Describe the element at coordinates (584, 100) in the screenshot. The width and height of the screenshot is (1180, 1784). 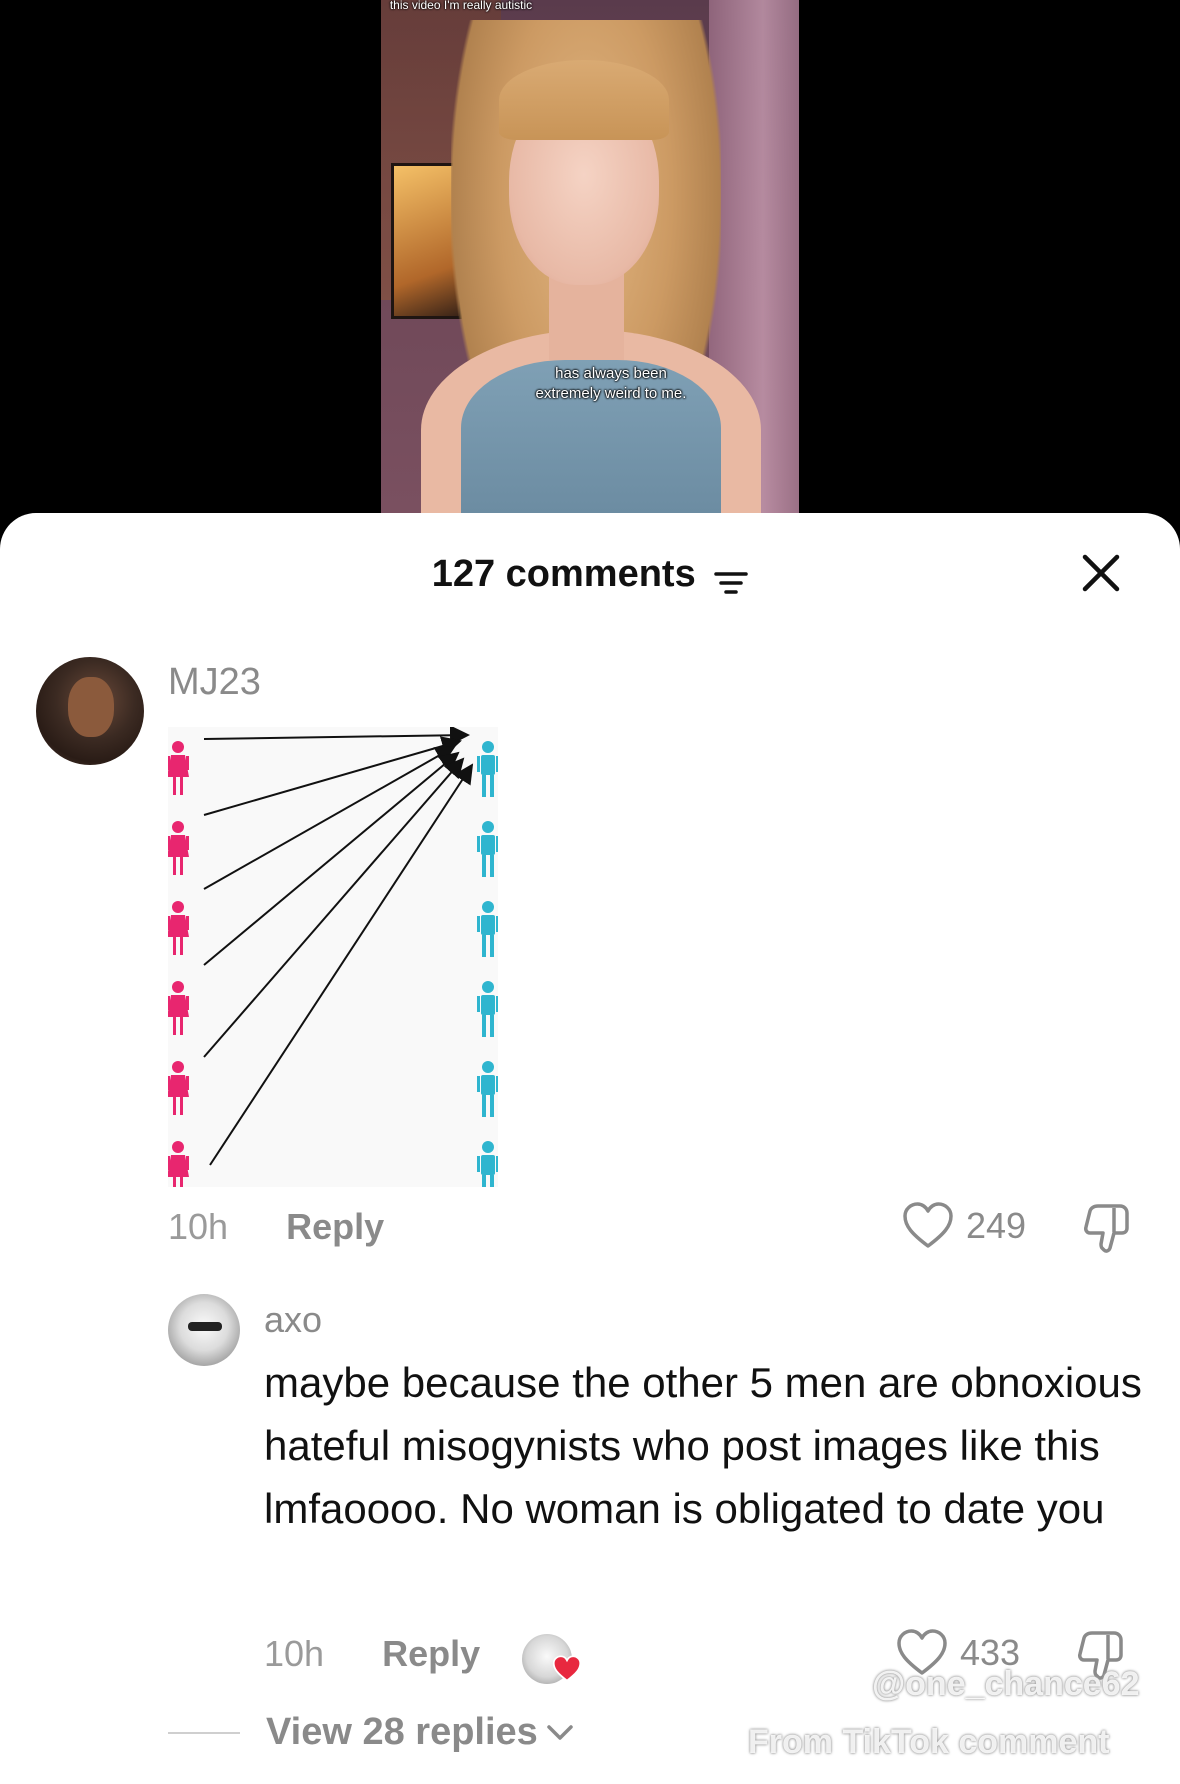
I see `video-person-bangs` at that location.